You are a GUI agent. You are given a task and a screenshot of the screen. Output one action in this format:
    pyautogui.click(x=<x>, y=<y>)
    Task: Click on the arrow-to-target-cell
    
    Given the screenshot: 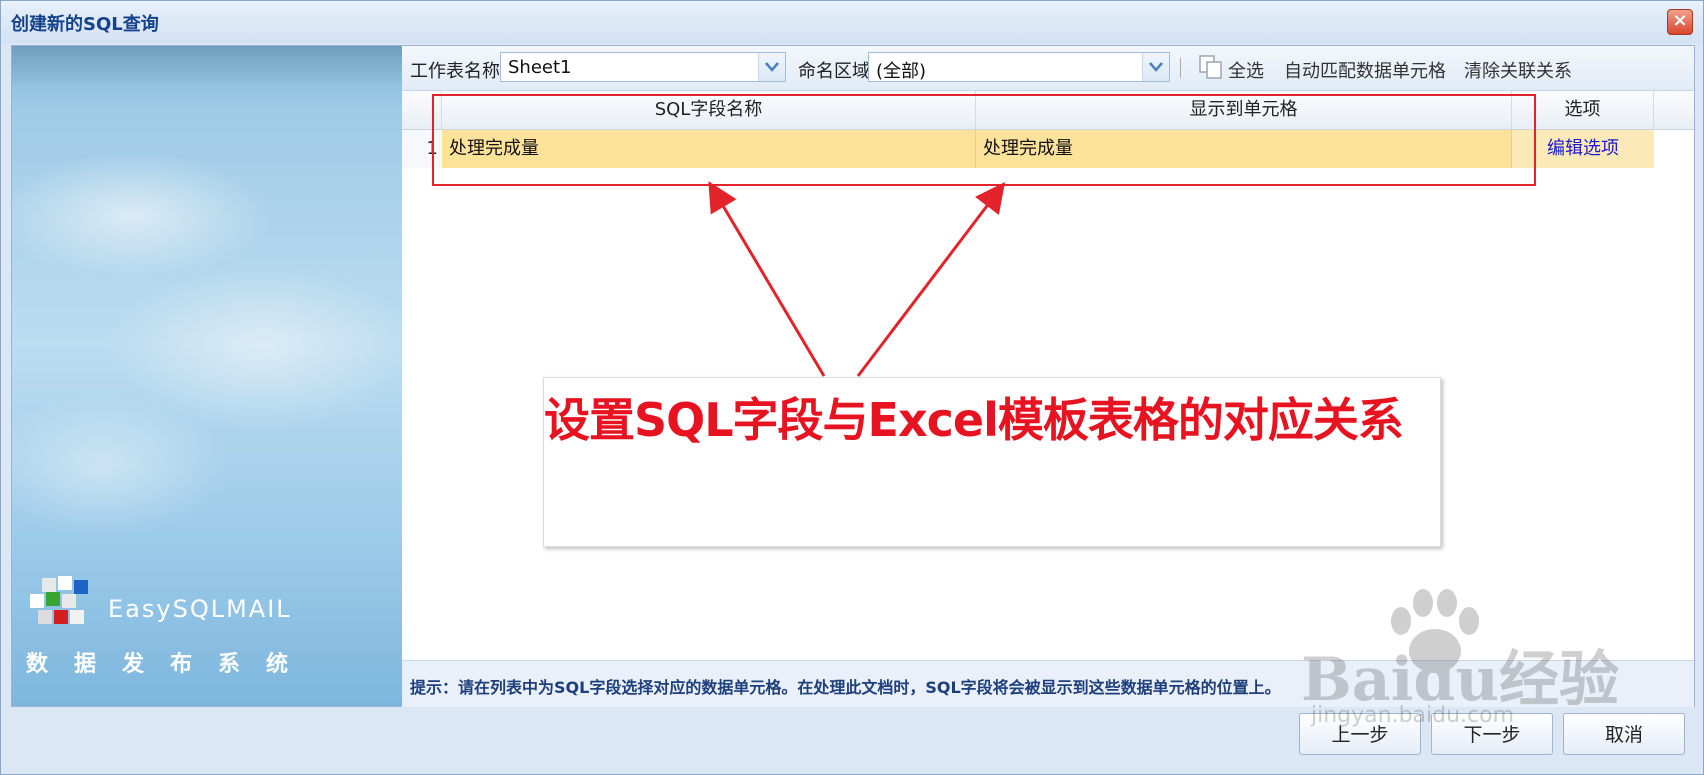 What is the action you would take?
    pyautogui.click(x=931, y=279)
    